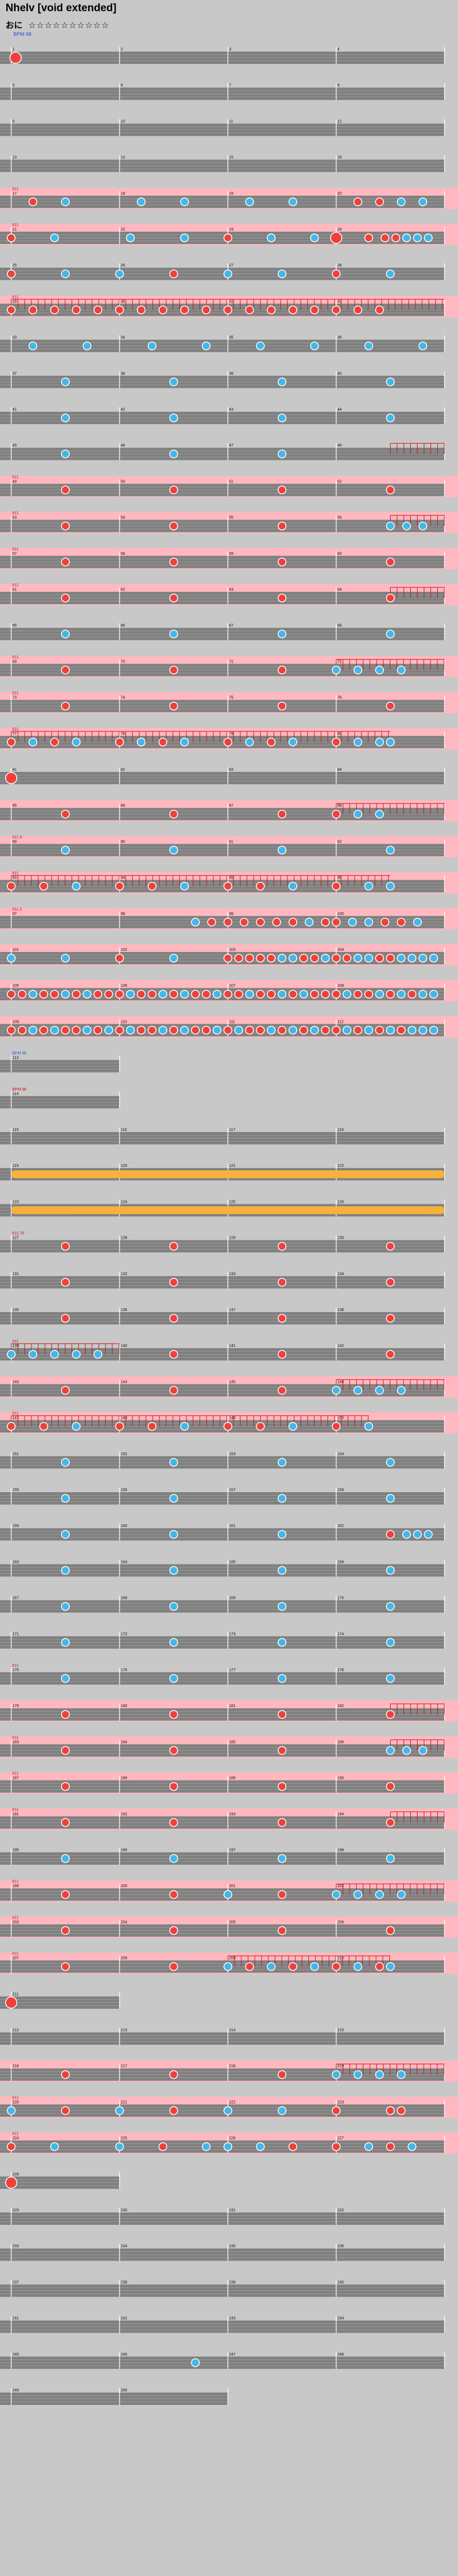 The width and height of the screenshot is (458, 2576). What do you see at coordinates (124, 2066) in the screenshot?
I see `measure-number: 217` at bounding box center [124, 2066].